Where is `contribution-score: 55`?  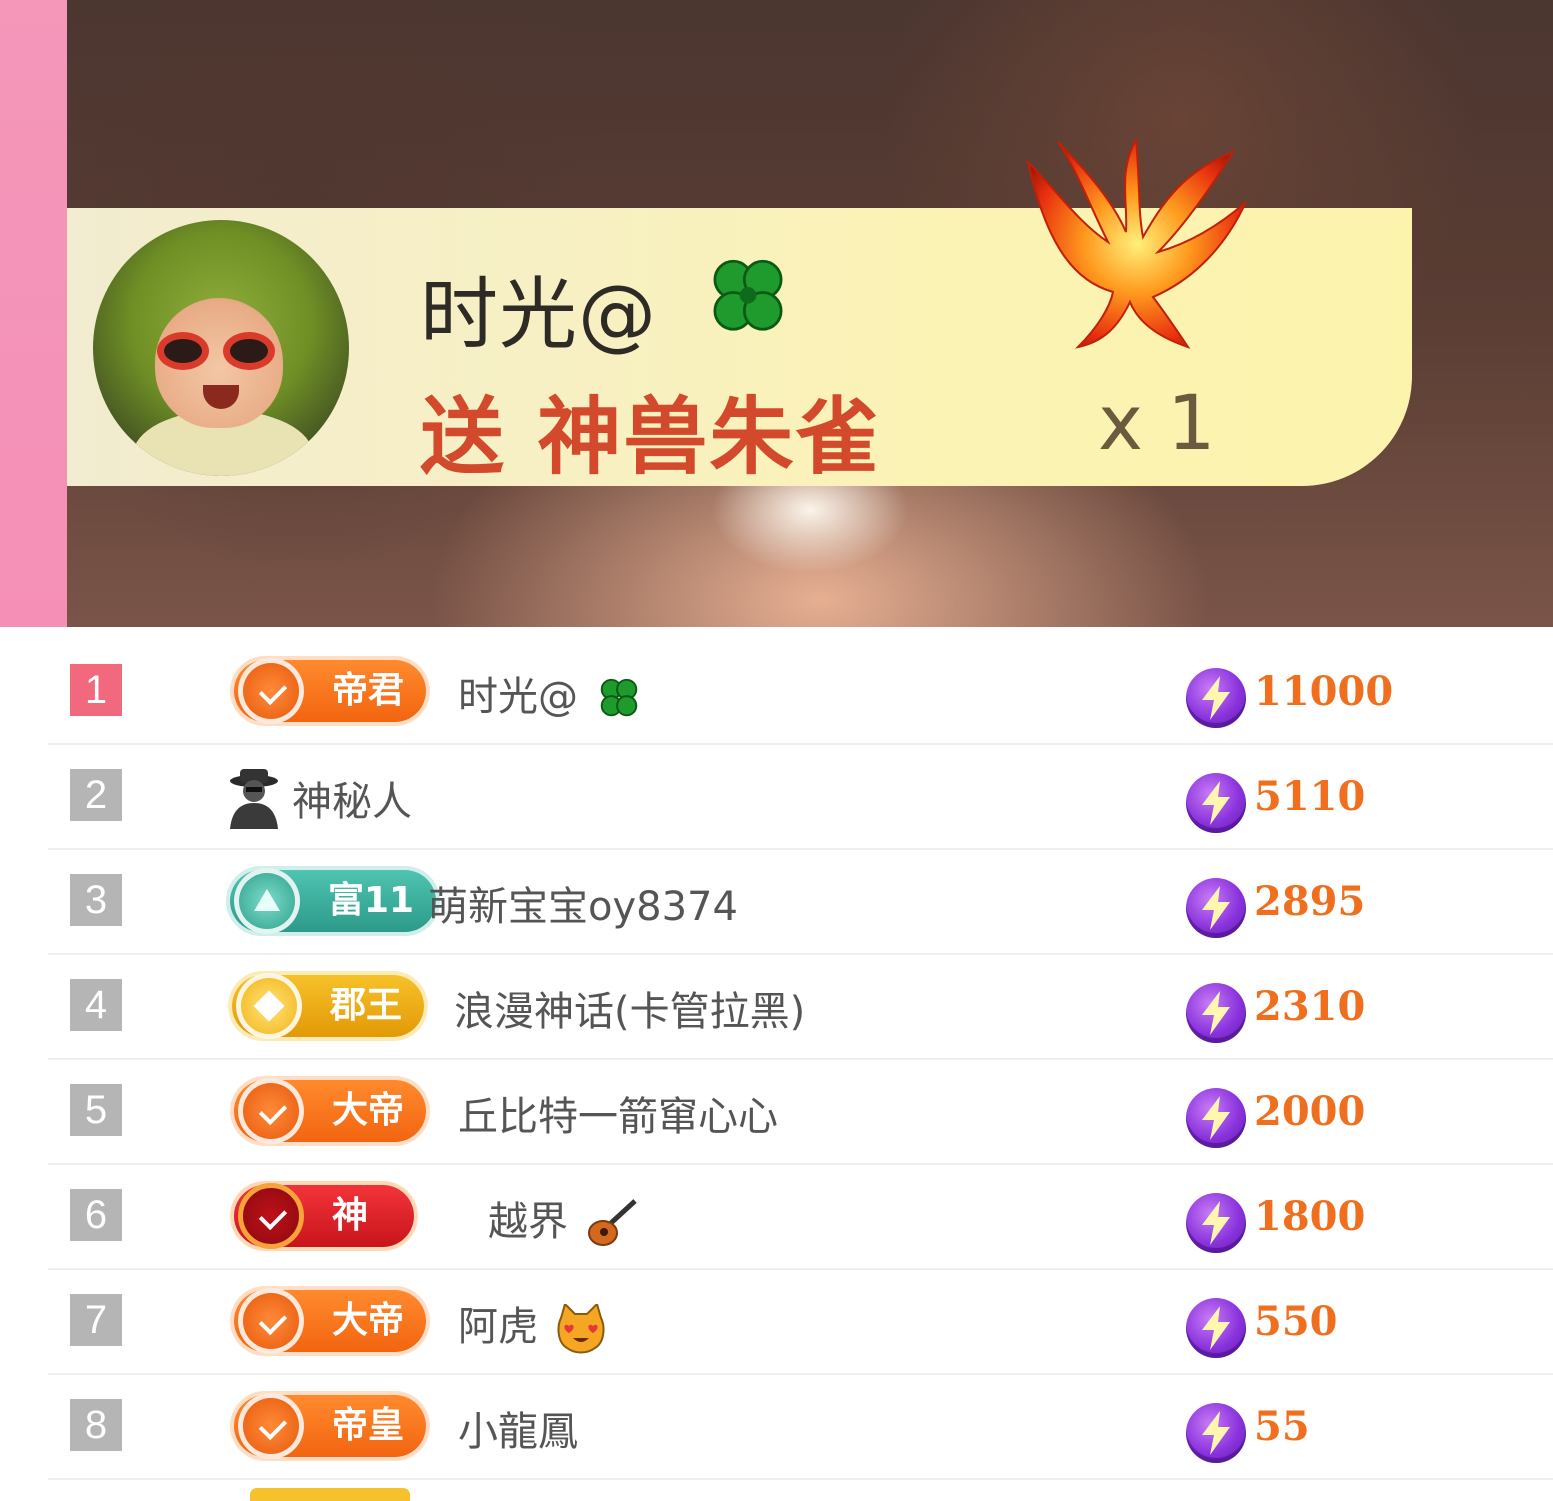 contribution-score: 55 is located at coordinates (1282, 1426).